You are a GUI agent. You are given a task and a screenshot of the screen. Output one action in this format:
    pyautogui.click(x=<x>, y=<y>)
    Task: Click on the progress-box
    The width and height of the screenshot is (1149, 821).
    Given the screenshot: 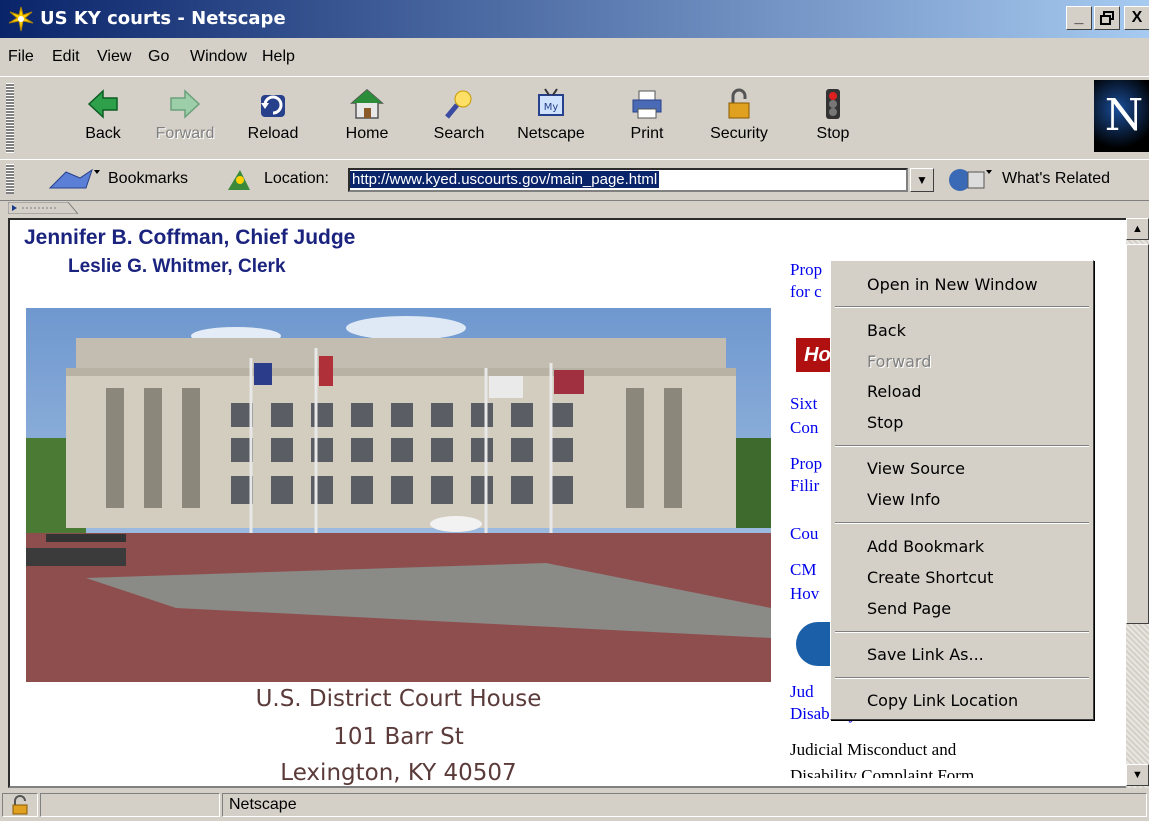 What is the action you would take?
    pyautogui.click(x=130, y=805)
    